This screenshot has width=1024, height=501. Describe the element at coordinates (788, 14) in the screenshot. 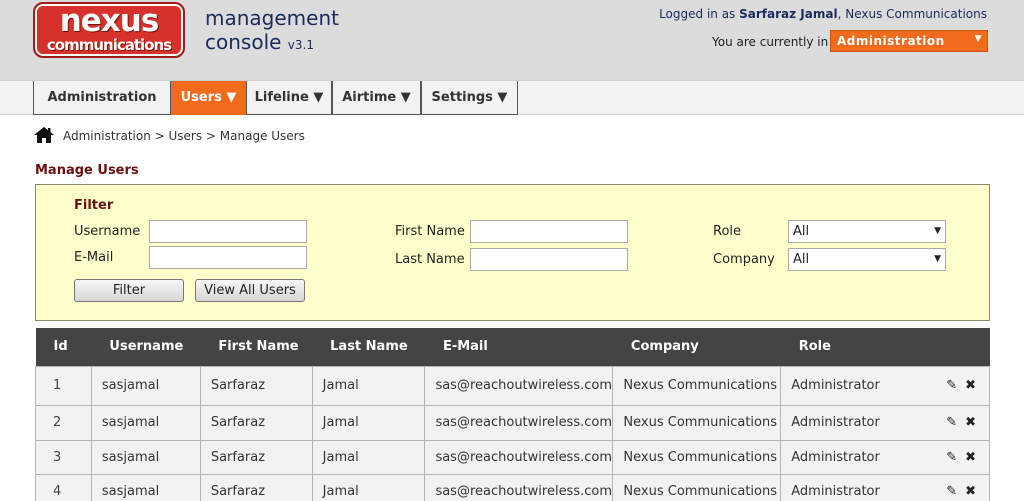

I see `user-name: Sarfaraz Jamal` at that location.